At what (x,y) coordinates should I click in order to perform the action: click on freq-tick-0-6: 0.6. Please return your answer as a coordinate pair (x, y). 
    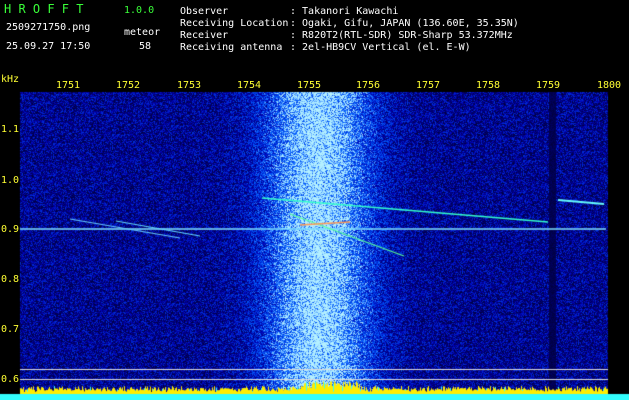
    Looking at the image, I should click on (10, 379).